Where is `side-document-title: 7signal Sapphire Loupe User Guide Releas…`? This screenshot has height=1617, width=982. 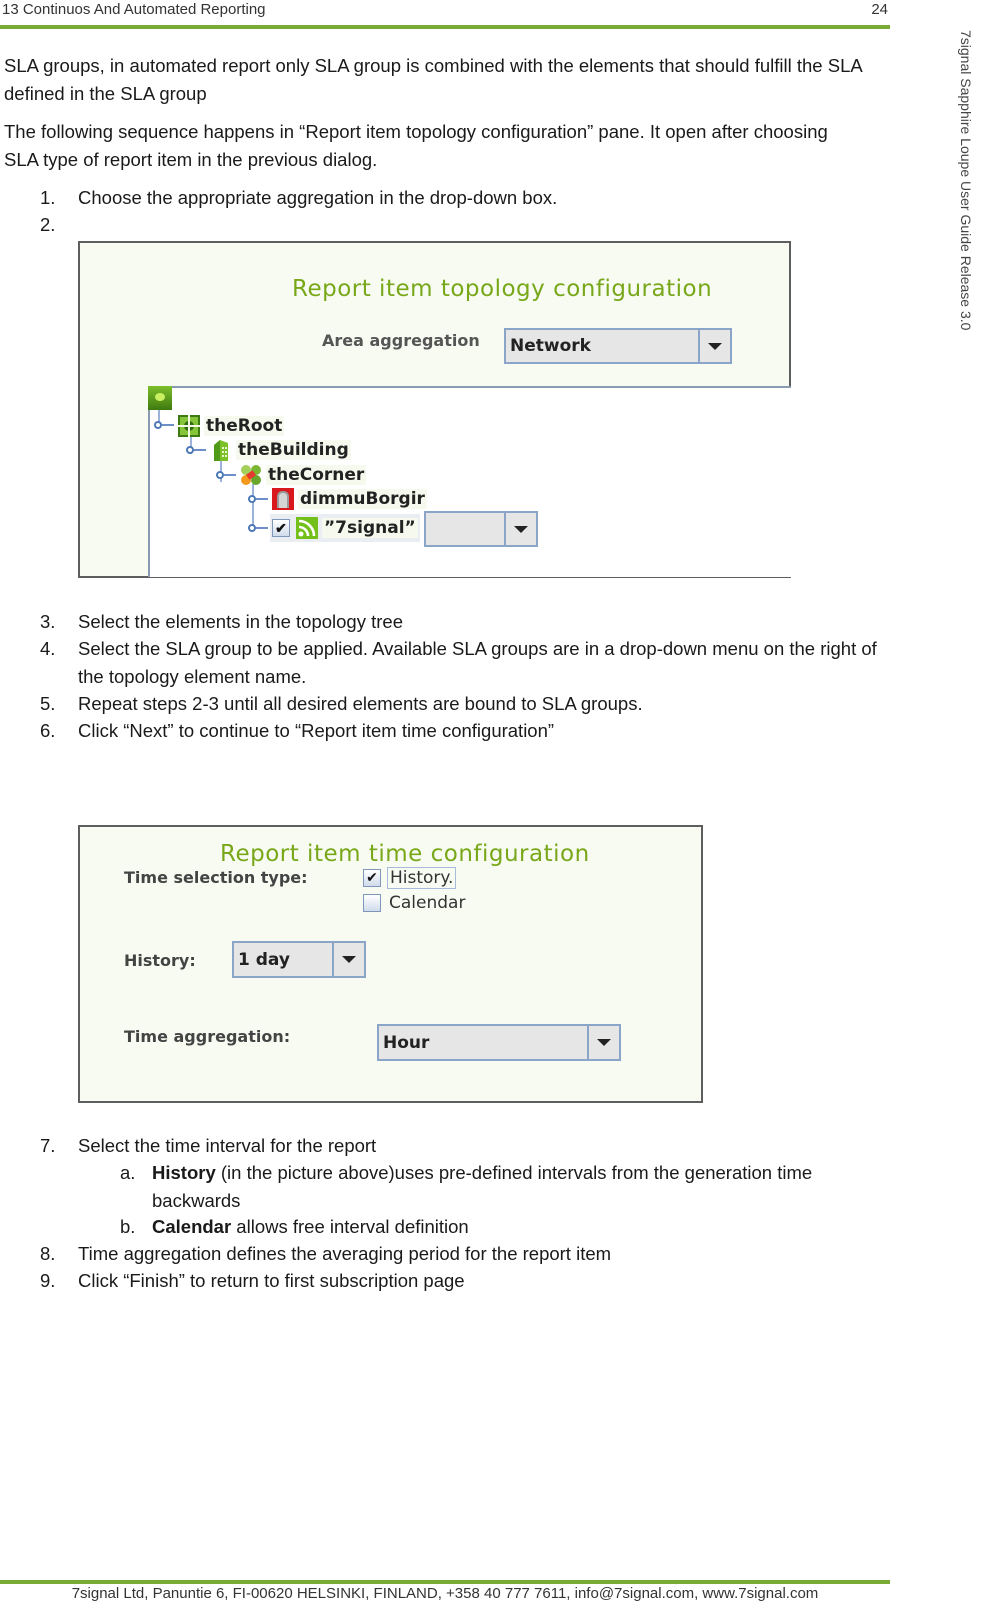
side-document-title: 7signal Sapphire Loupe User Guide Releas… is located at coordinates (966, 180).